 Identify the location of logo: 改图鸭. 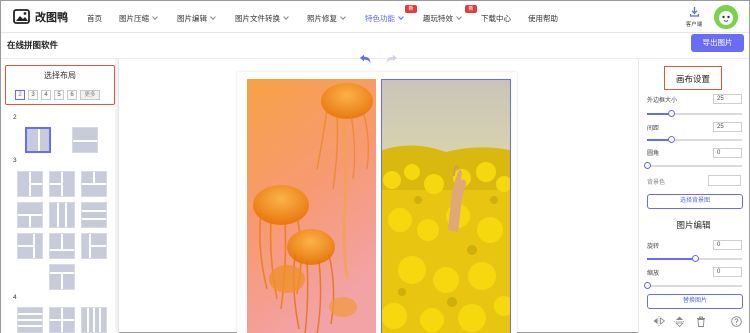
(40, 16).